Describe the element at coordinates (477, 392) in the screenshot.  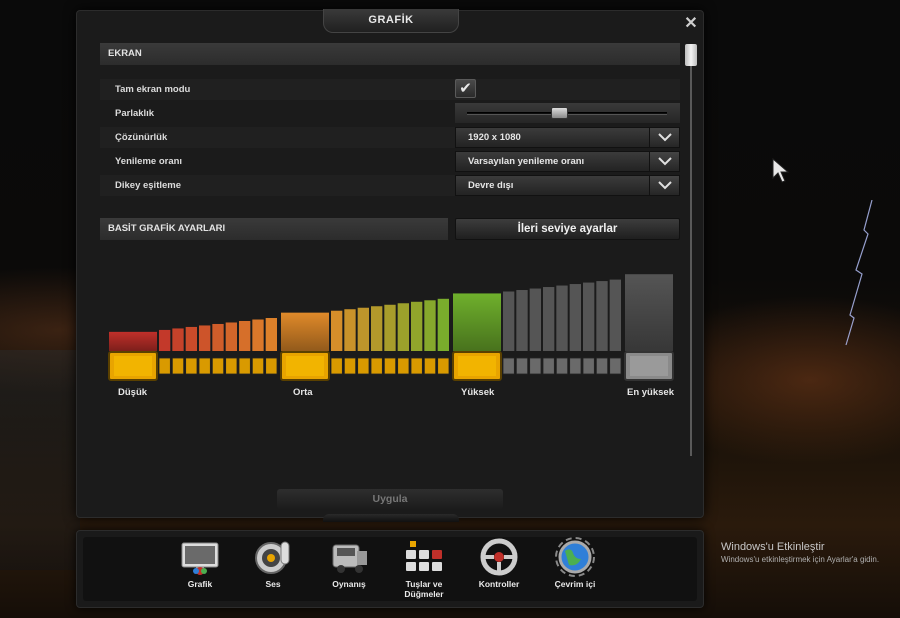
I see `level-label-high: Yüksek` at that location.